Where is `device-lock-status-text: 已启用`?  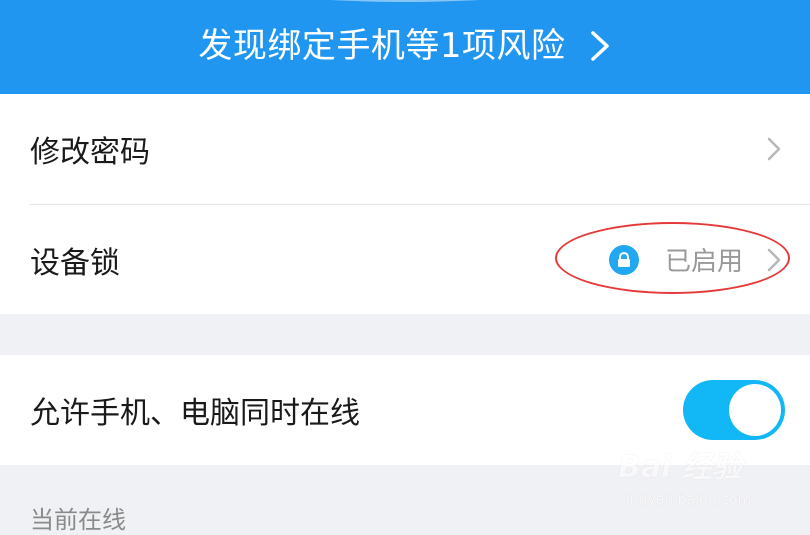
device-lock-status-text: 已启用 is located at coordinates (704, 262).